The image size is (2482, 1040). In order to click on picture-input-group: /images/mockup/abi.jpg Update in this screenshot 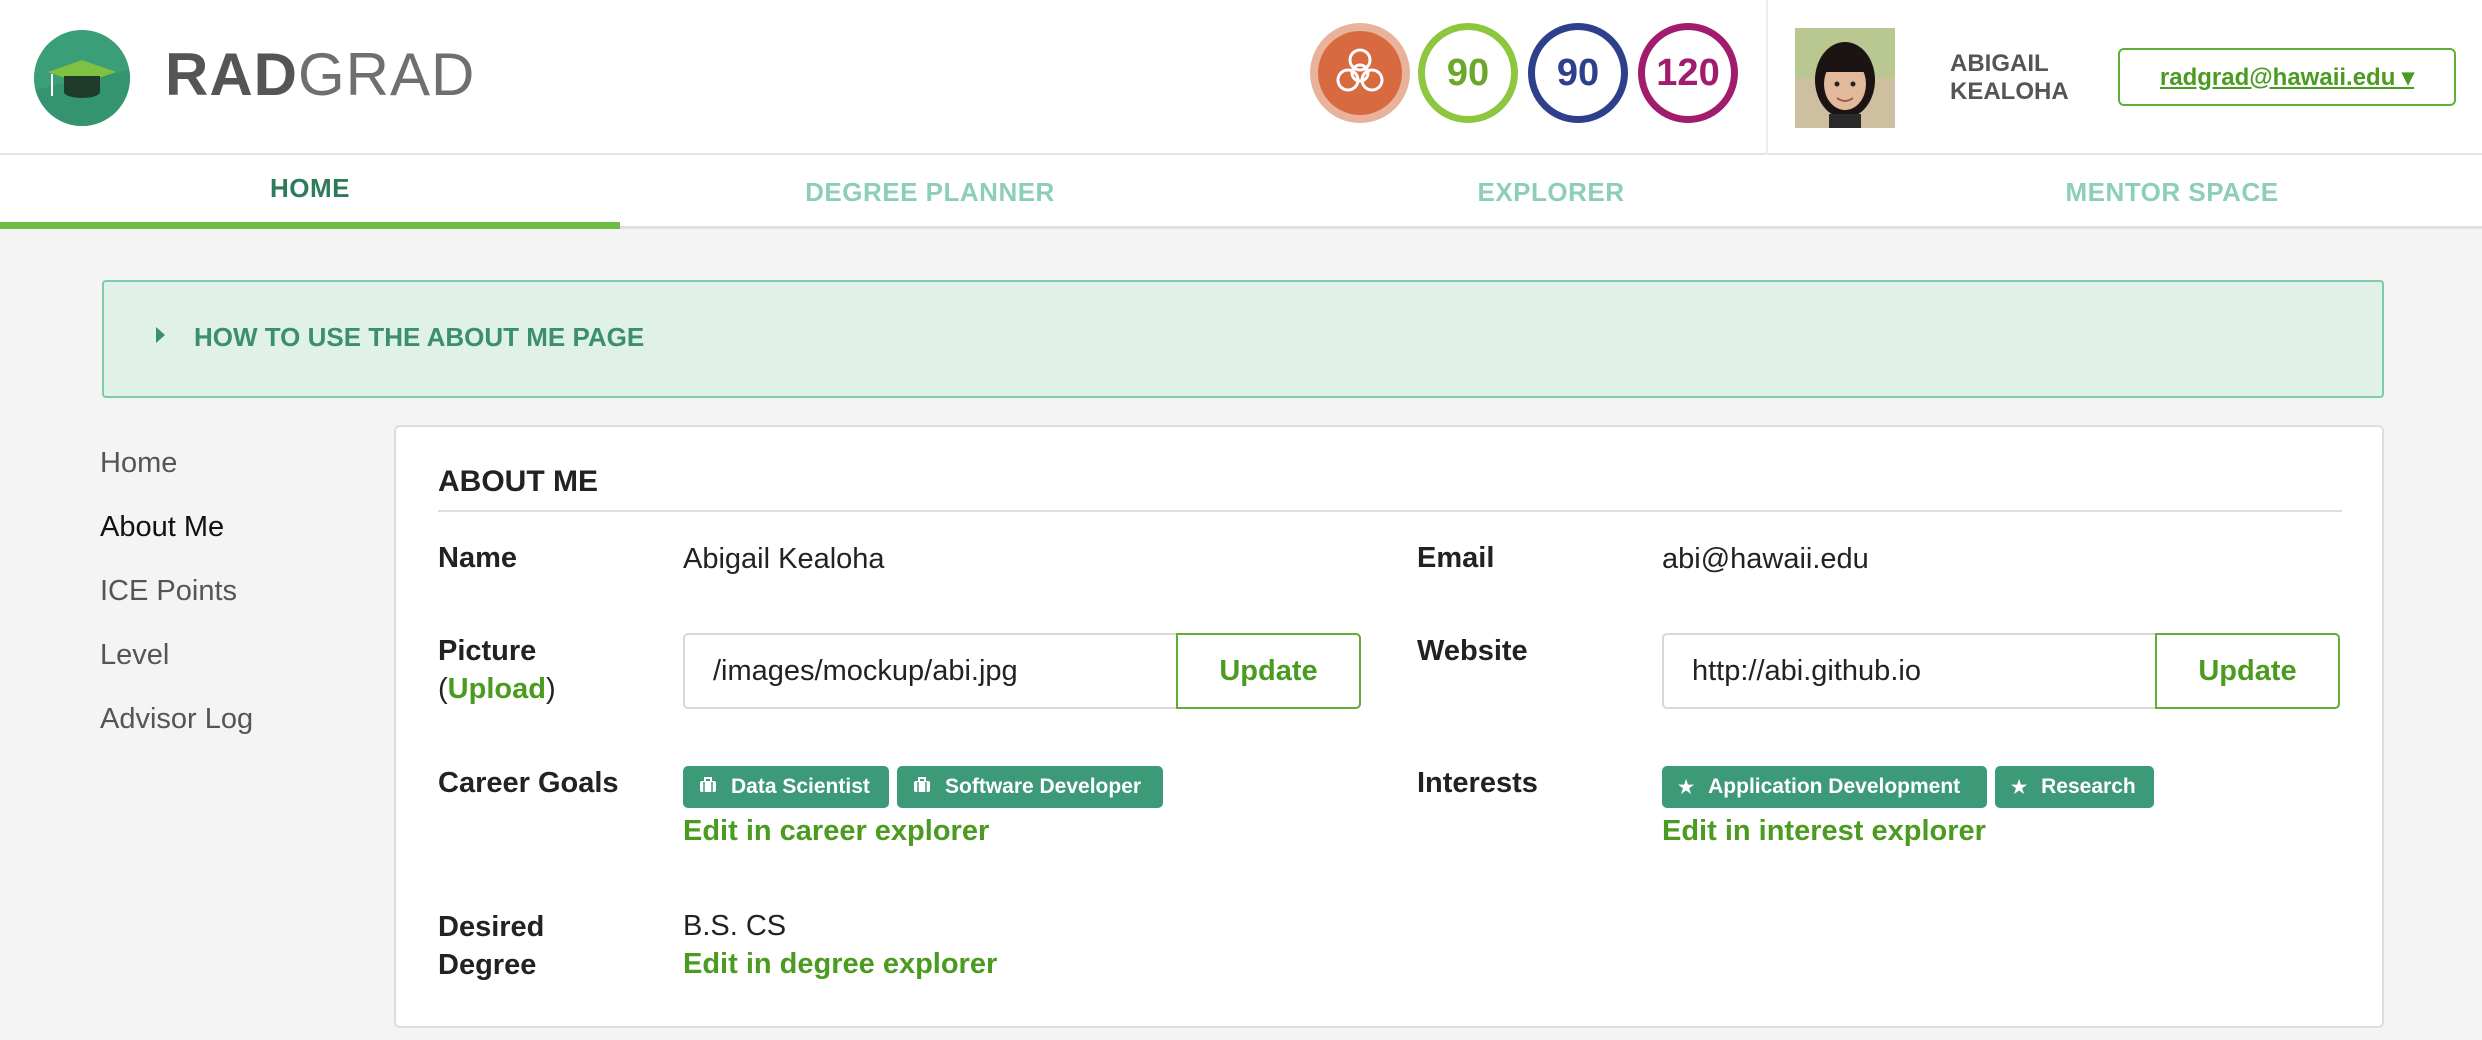, I will do `click(1022, 671)`.